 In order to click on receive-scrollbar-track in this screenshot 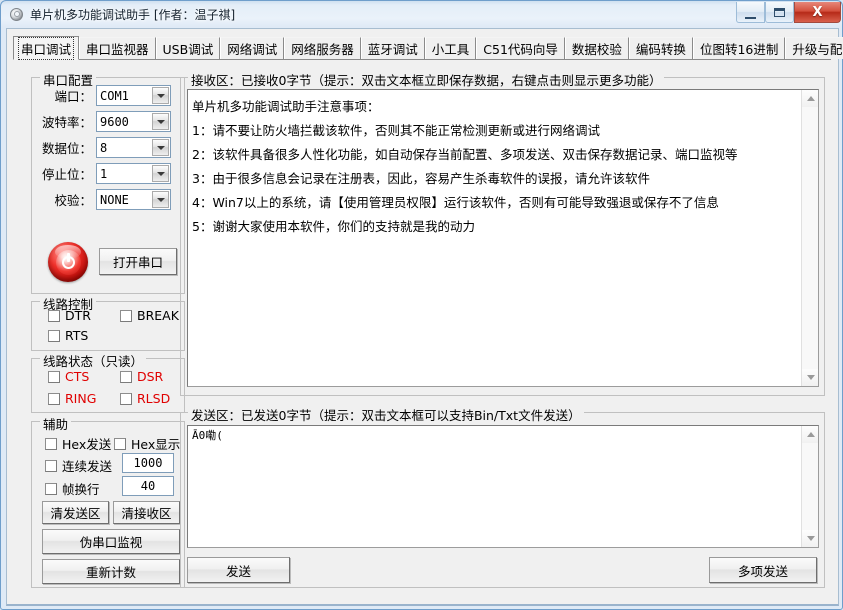, I will do `click(810, 238)`.